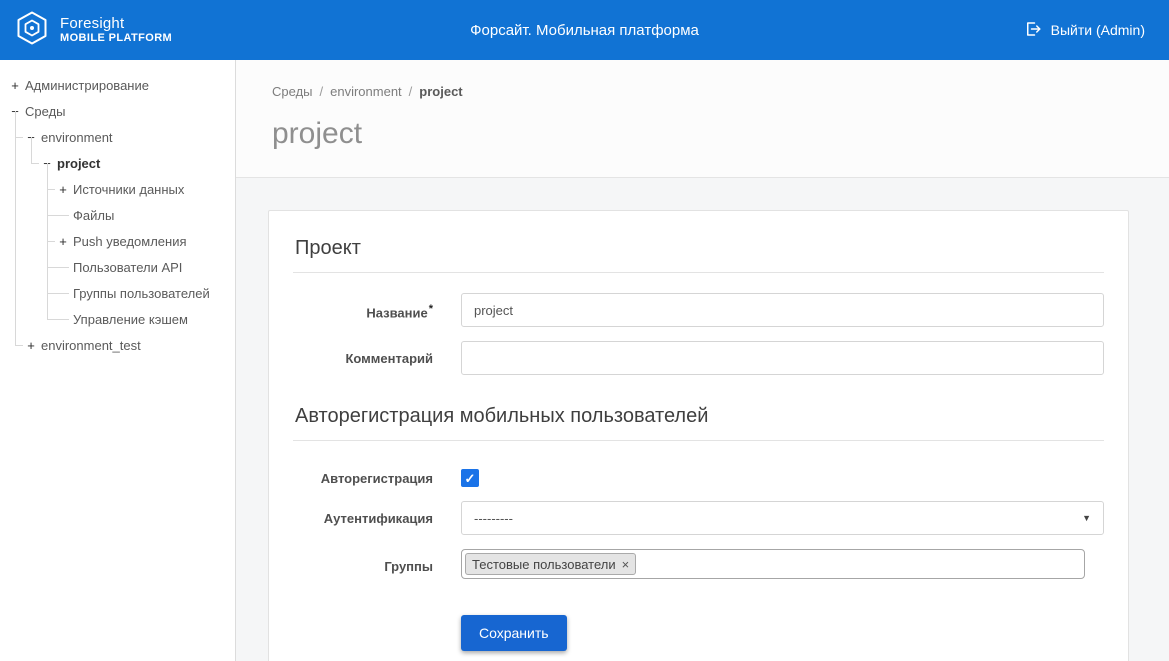  What do you see at coordinates (544, 564) in the screenshot?
I see `group-tag-label: Тестовые пользователи` at bounding box center [544, 564].